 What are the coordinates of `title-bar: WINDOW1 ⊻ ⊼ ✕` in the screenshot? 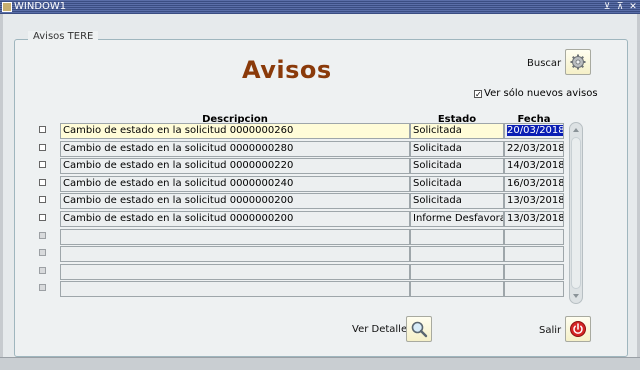 It's located at (320, 7).